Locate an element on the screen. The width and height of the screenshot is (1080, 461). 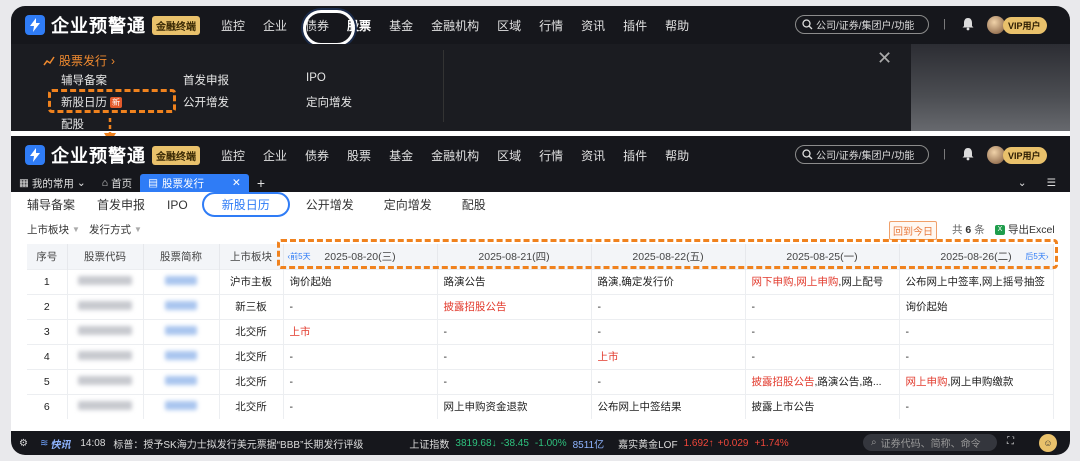
menu-item-stock: 股票 is located at coordinates (359, 155).